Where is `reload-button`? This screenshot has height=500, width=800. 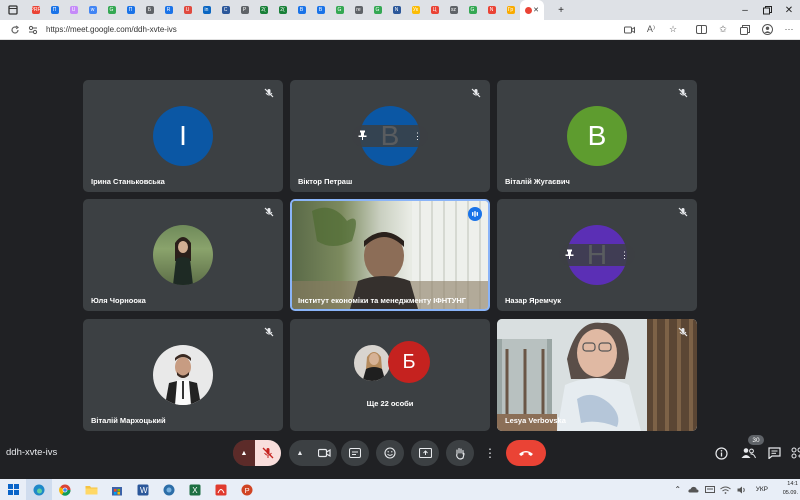
reload-button is located at coordinates (15, 30).